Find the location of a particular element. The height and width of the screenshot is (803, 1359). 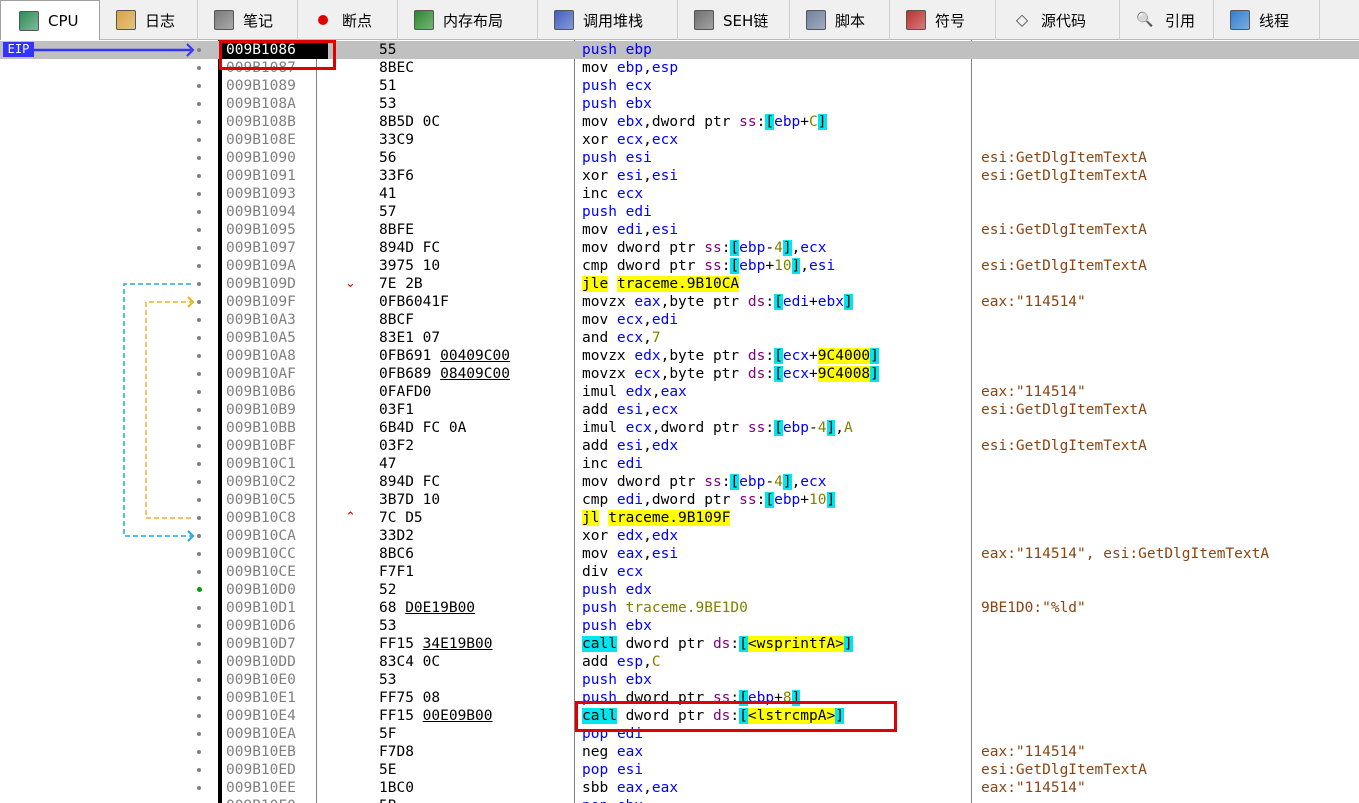

jump-arrows is located at coordinates (114, 292).